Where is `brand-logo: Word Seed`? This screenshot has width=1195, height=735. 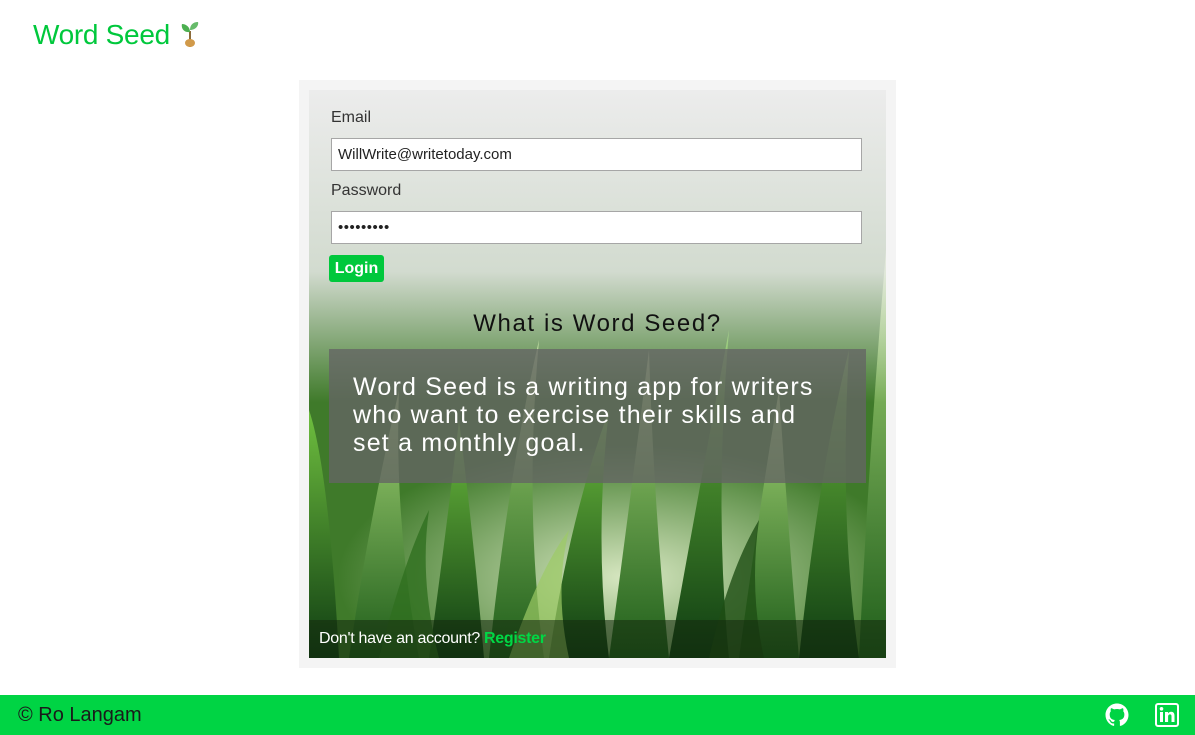
brand-logo: Word Seed is located at coordinates (117, 35).